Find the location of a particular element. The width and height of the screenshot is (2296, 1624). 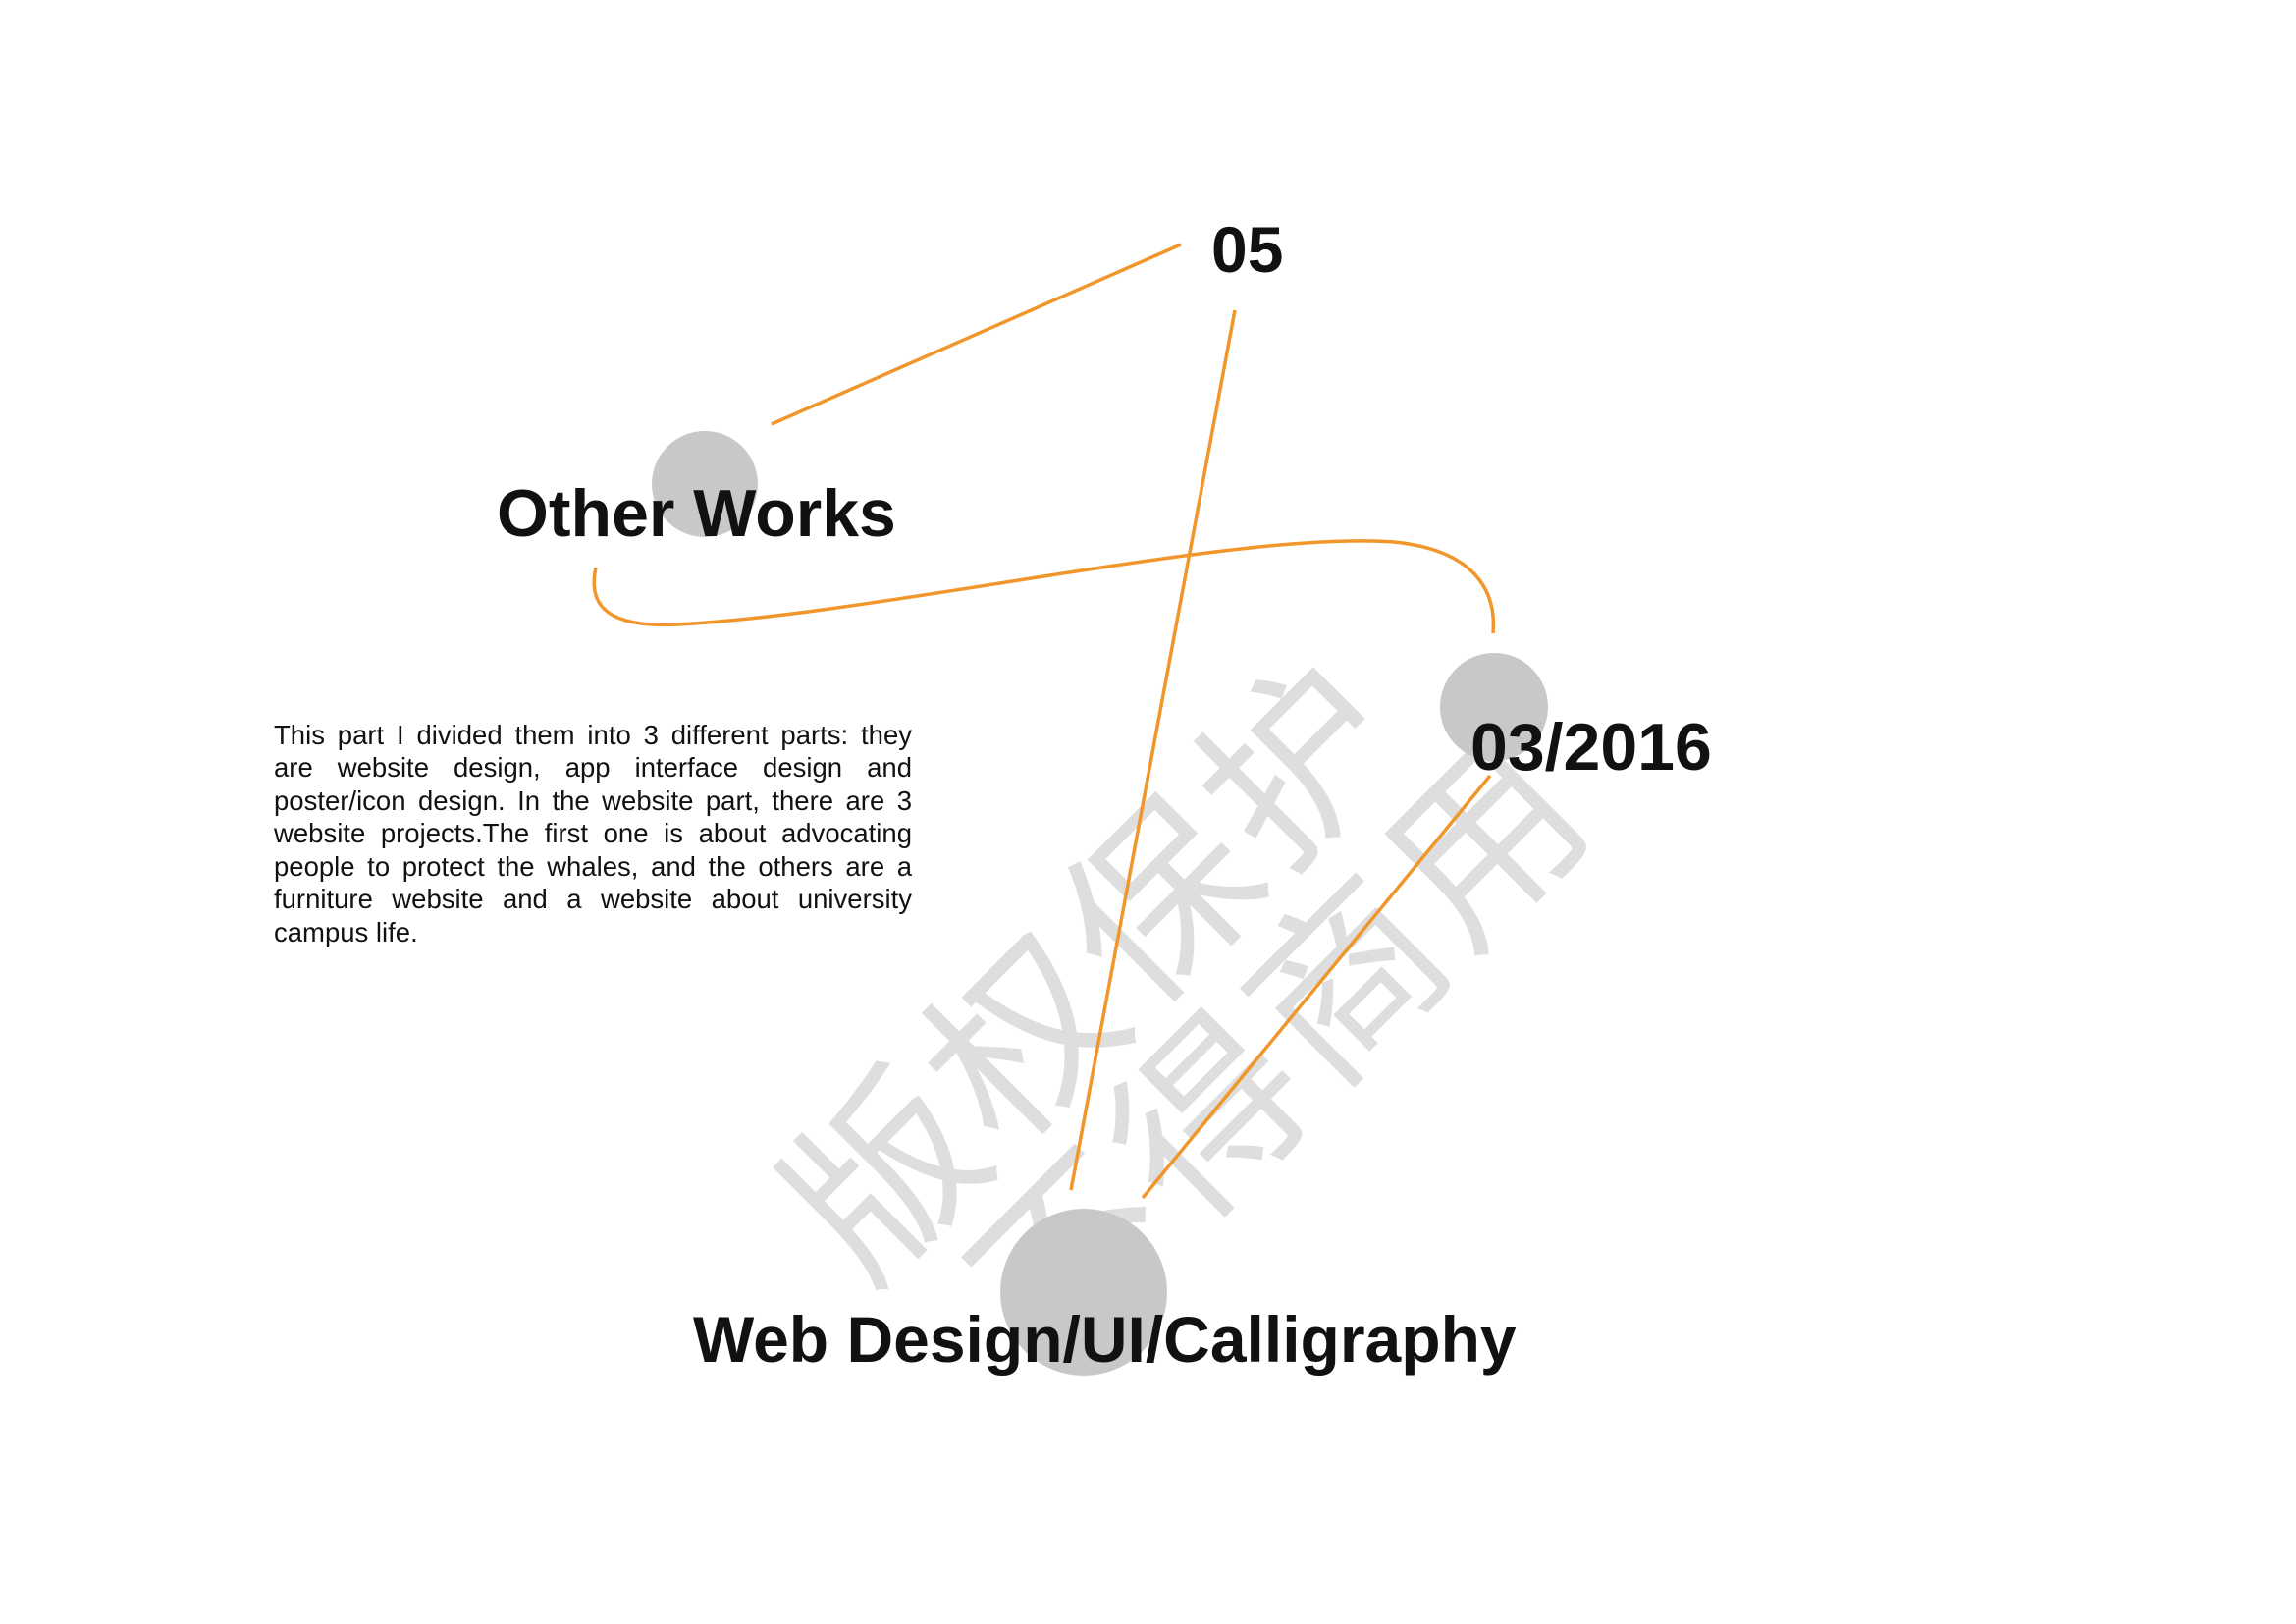

line-number-to-subtitle is located at coordinates (1153, 750).